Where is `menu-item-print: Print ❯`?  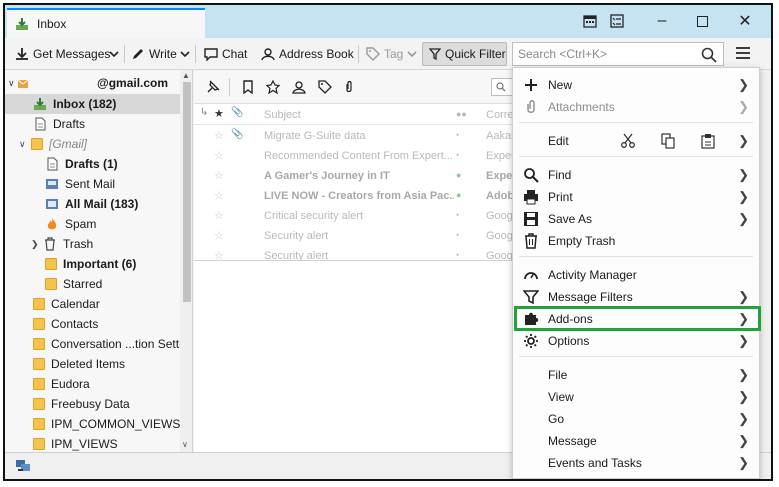 menu-item-print: Print ❯ is located at coordinates (636, 197).